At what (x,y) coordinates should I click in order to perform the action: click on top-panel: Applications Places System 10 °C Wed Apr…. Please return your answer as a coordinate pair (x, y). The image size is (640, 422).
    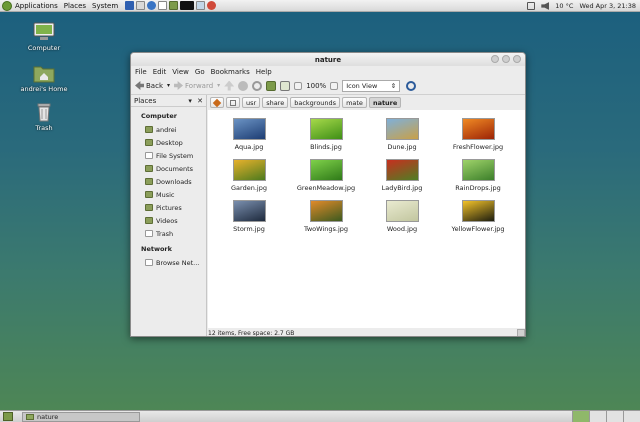
    Looking at the image, I should click on (320, 6).